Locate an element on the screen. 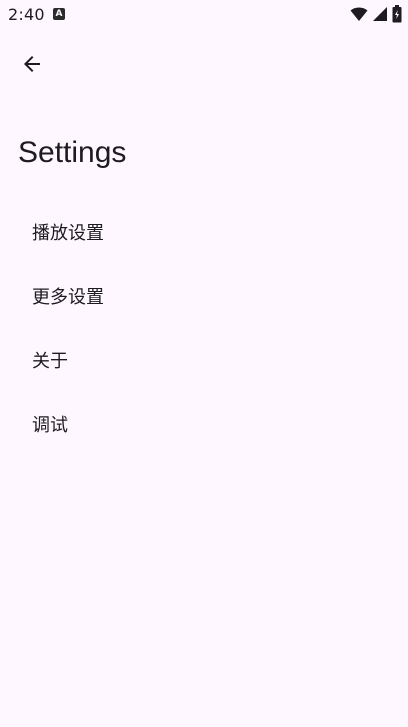 This screenshot has width=408, height=727. notification-icon: A is located at coordinates (59, 14).